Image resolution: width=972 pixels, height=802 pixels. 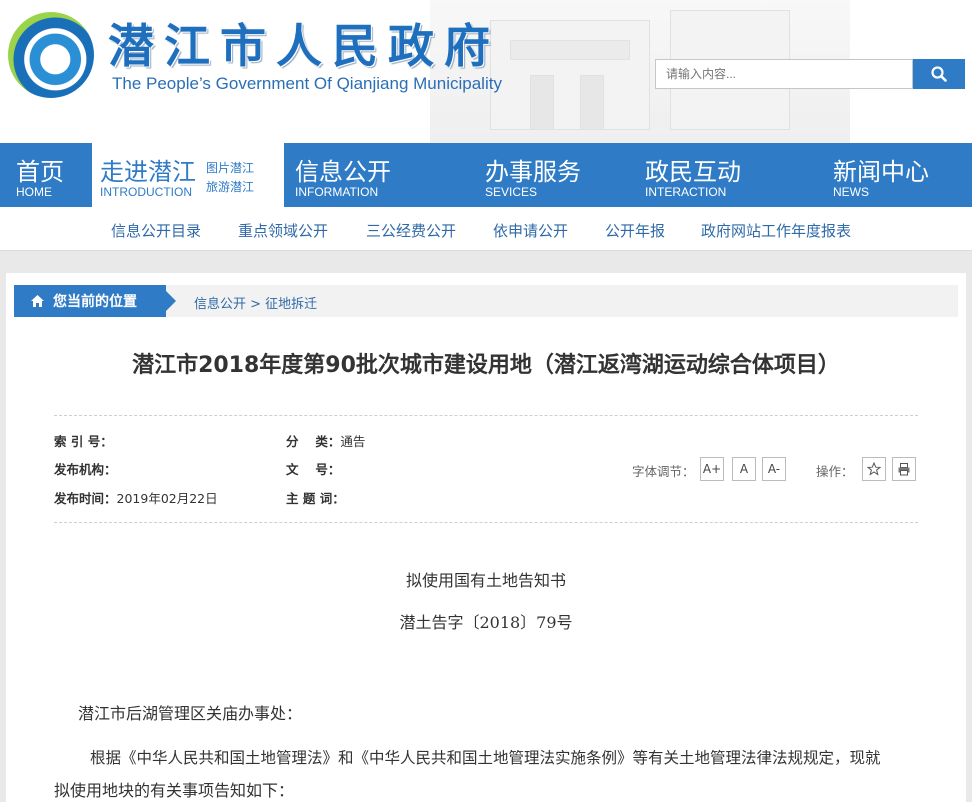 I want to click on nav-item-news: 新闻中心 NEWS, so click(x=892, y=175).